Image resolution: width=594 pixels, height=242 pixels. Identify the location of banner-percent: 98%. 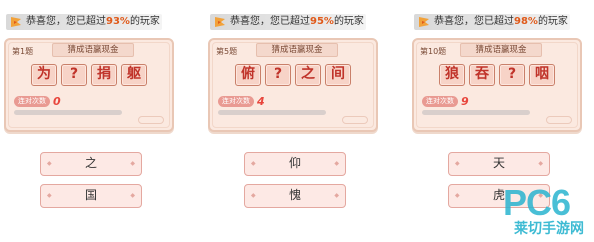
(526, 21).